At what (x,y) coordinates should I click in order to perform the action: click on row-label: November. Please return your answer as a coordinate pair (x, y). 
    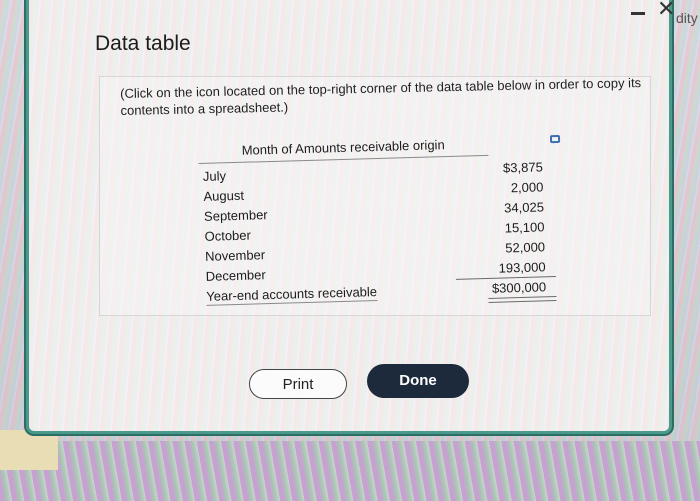
    Looking at the image, I should click on (235, 255).